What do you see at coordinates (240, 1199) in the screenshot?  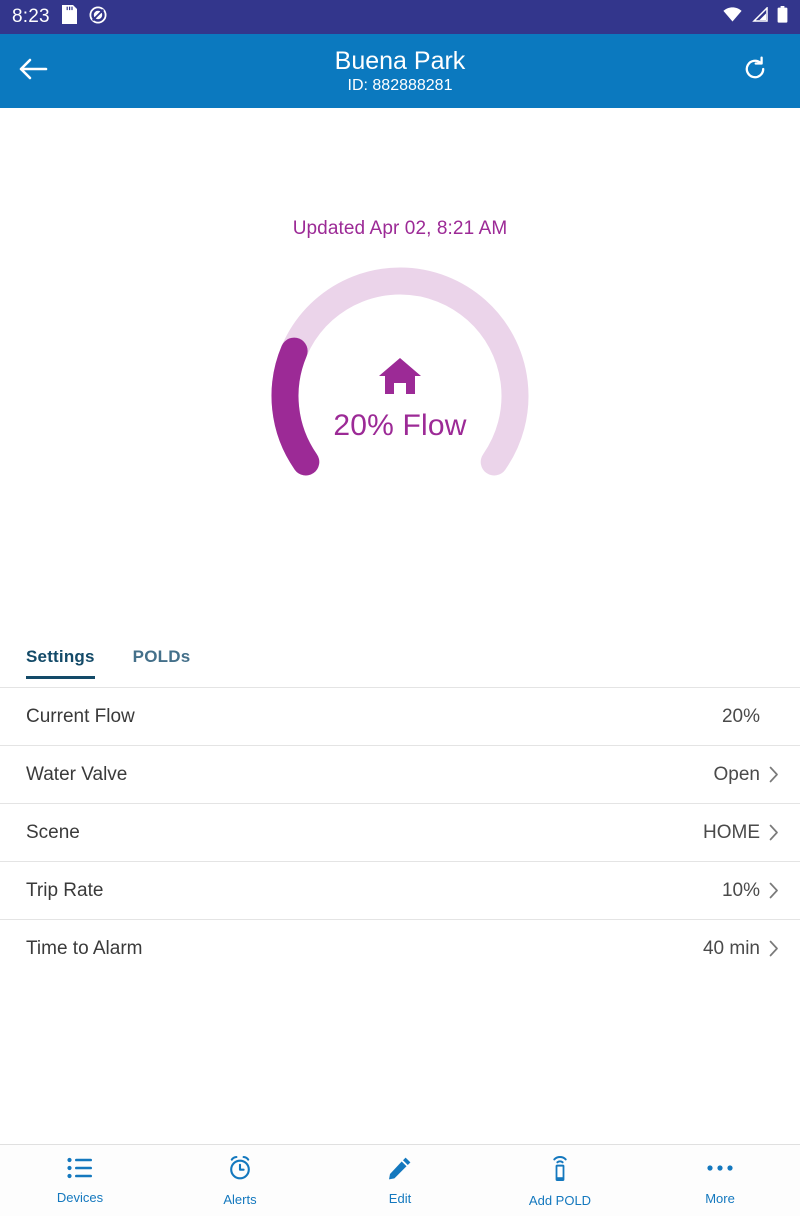 I see `nav-label: Alerts` at bounding box center [240, 1199].